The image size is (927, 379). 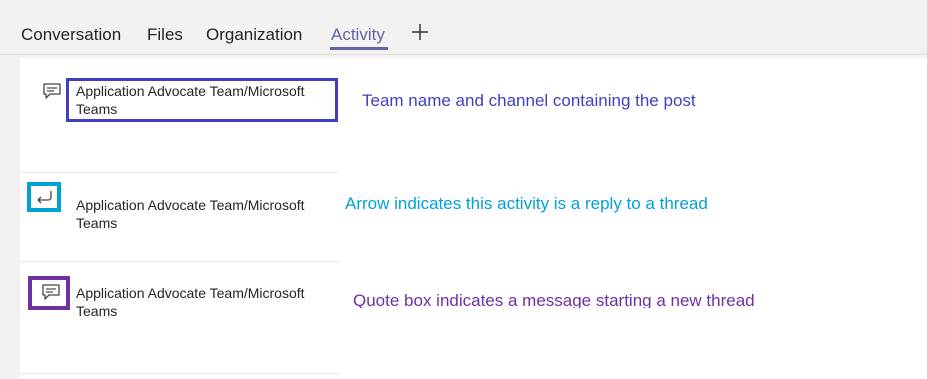 What do you see at coordinates (202, 100) in the screenshot?
I see `highlight-box-team-channel` at bounding box center [202, 100].